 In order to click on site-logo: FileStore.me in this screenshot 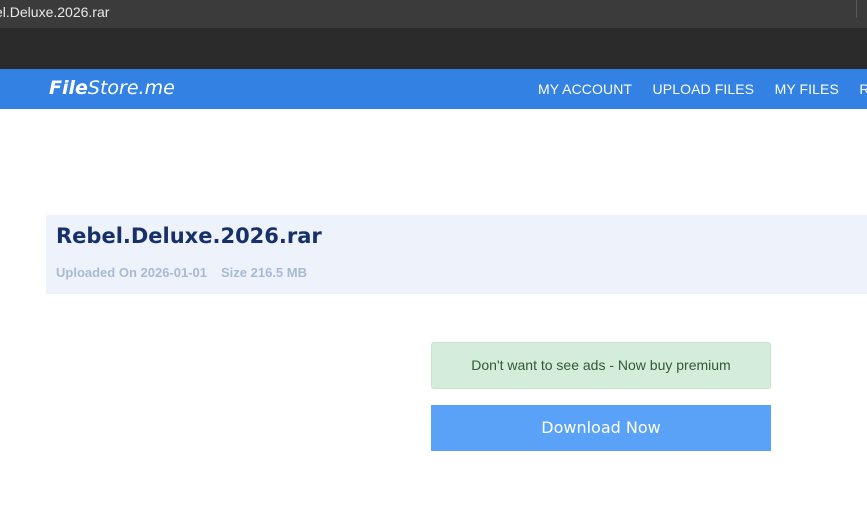, I will do `click(112, 88)`.